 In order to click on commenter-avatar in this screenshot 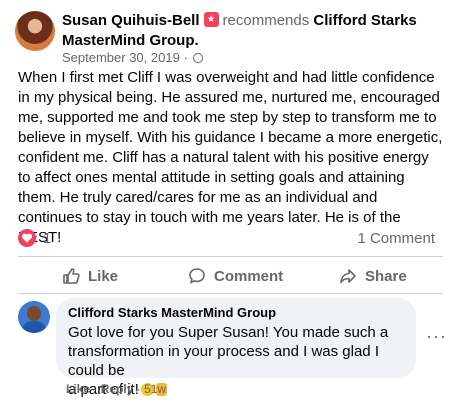, I will do `click(34, 317)`.